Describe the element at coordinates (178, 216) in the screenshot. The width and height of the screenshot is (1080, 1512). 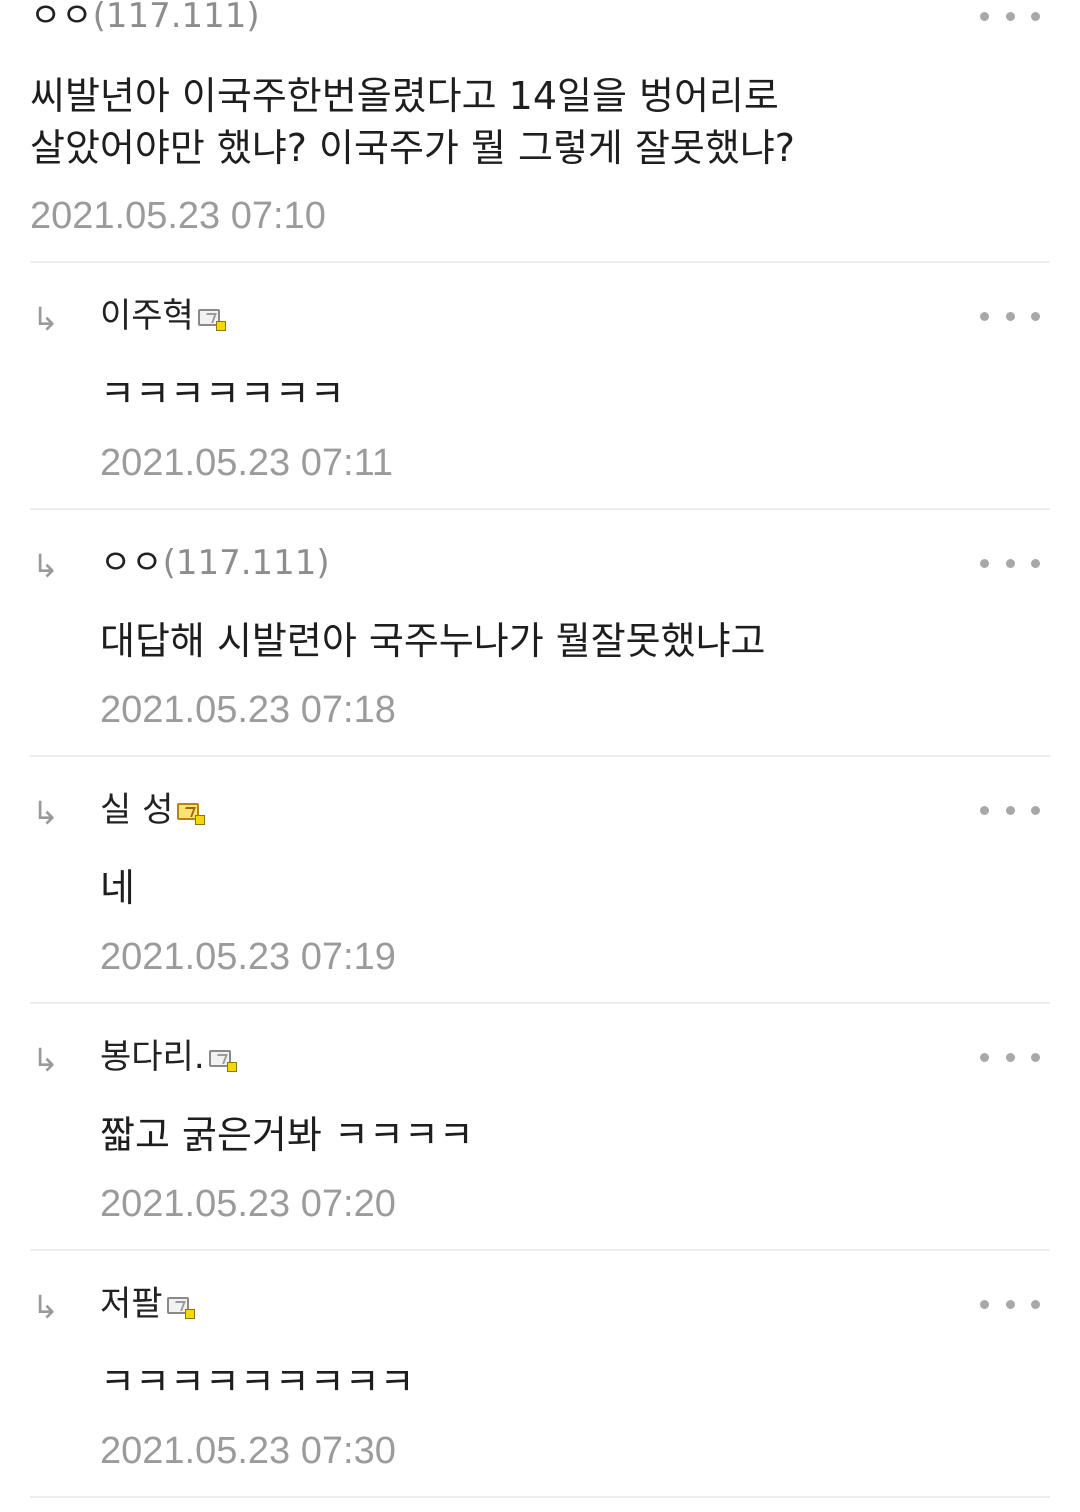
I see `comment-date: 2021.05.23 07:10` at that location.